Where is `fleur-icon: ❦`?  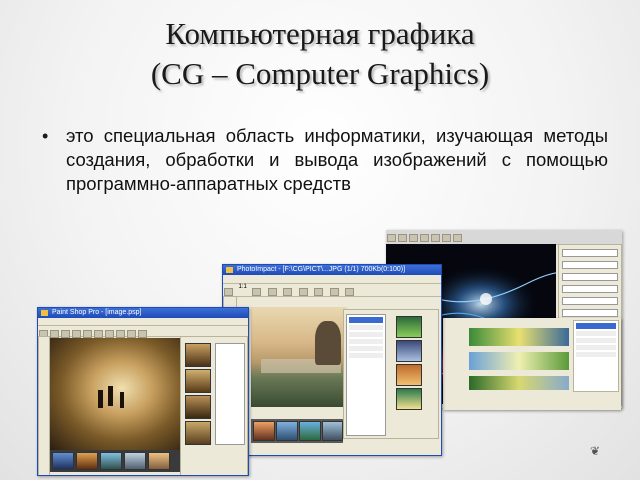
fleur-icon: ❦ is located at coordinates (595, 451).